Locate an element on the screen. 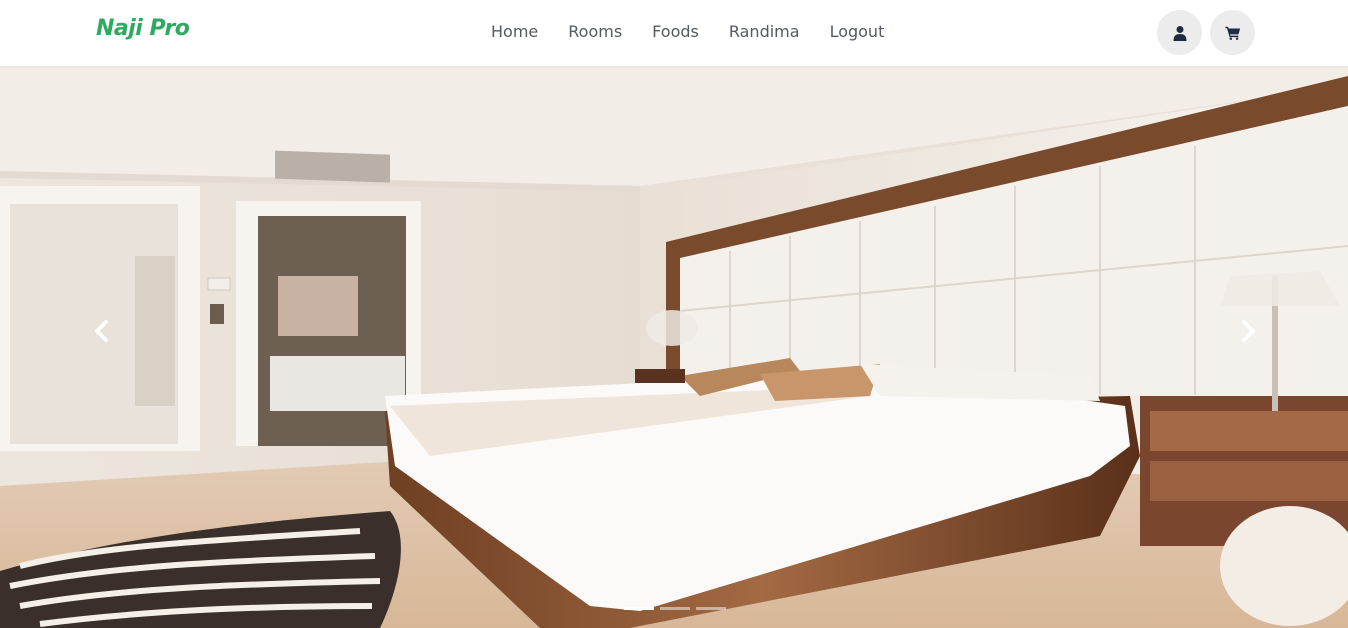  brand-logo: Naji Pro is located at coordinates (143, 28).